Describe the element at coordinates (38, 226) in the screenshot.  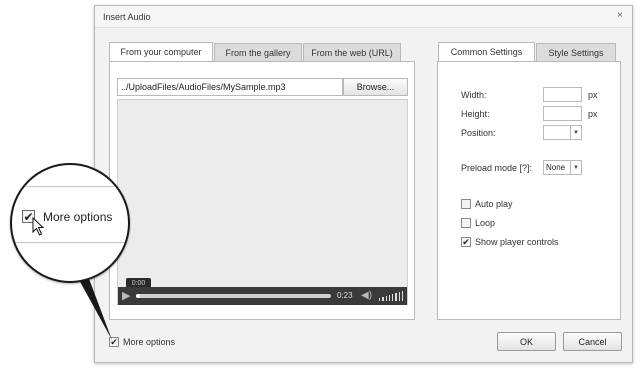
I see `cursor-icon` at that location.